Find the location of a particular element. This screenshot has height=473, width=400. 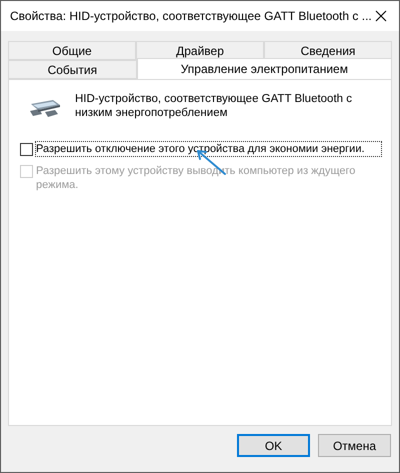

tab: События is located at coordinates (72, 69).